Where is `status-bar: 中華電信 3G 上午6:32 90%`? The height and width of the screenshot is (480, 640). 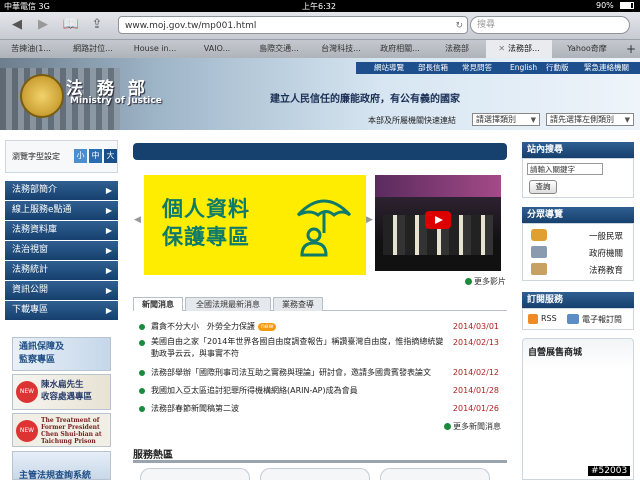 status-bar: 中華電信 3G 上午6:32 90% is located at coordinates (320, 6).